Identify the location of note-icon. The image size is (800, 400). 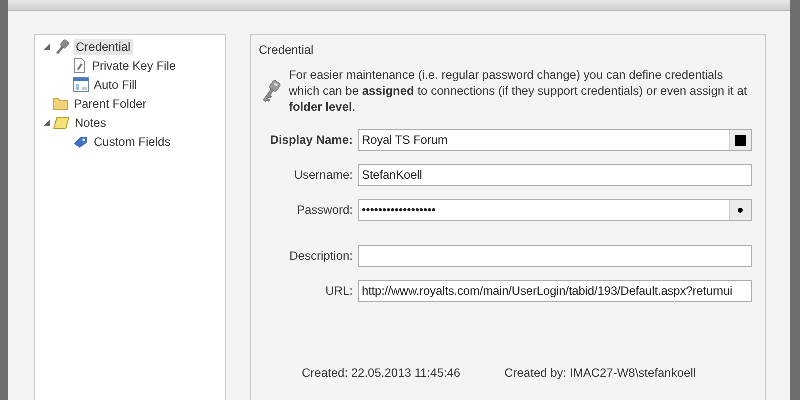
(61, 123).